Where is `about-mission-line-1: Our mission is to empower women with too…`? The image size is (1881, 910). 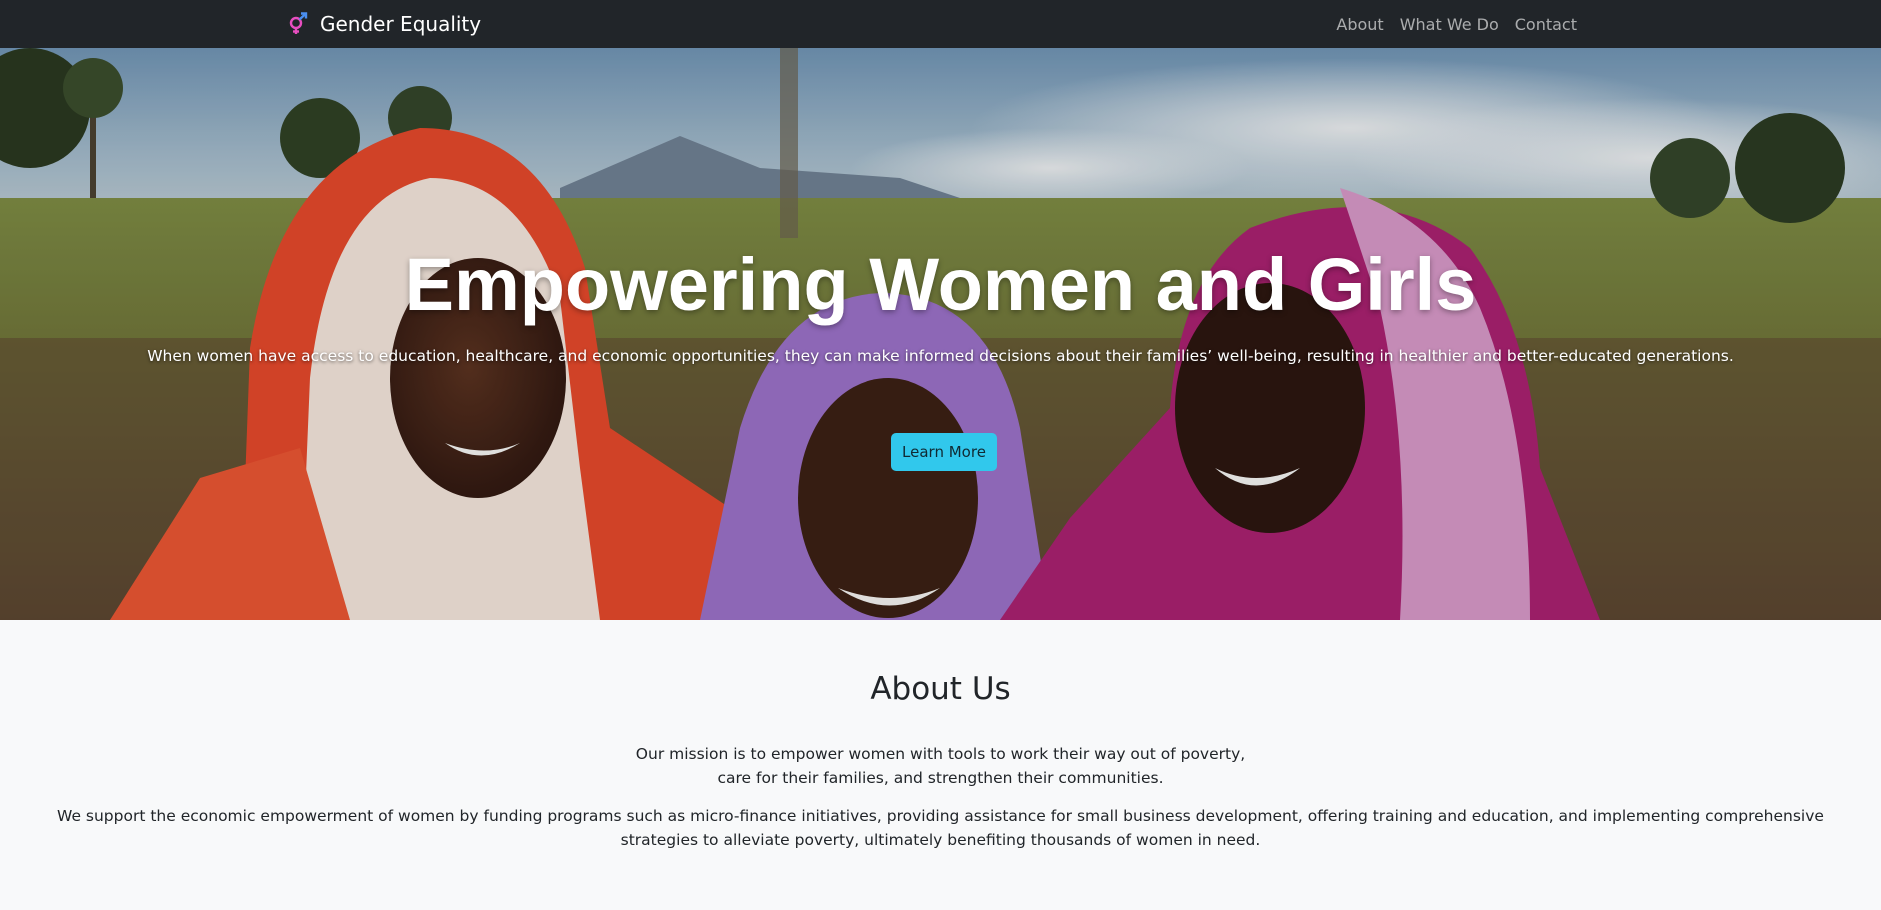
about-mission-line-1: Our mission is to empower women with too… is located at coordinates (940, 754).